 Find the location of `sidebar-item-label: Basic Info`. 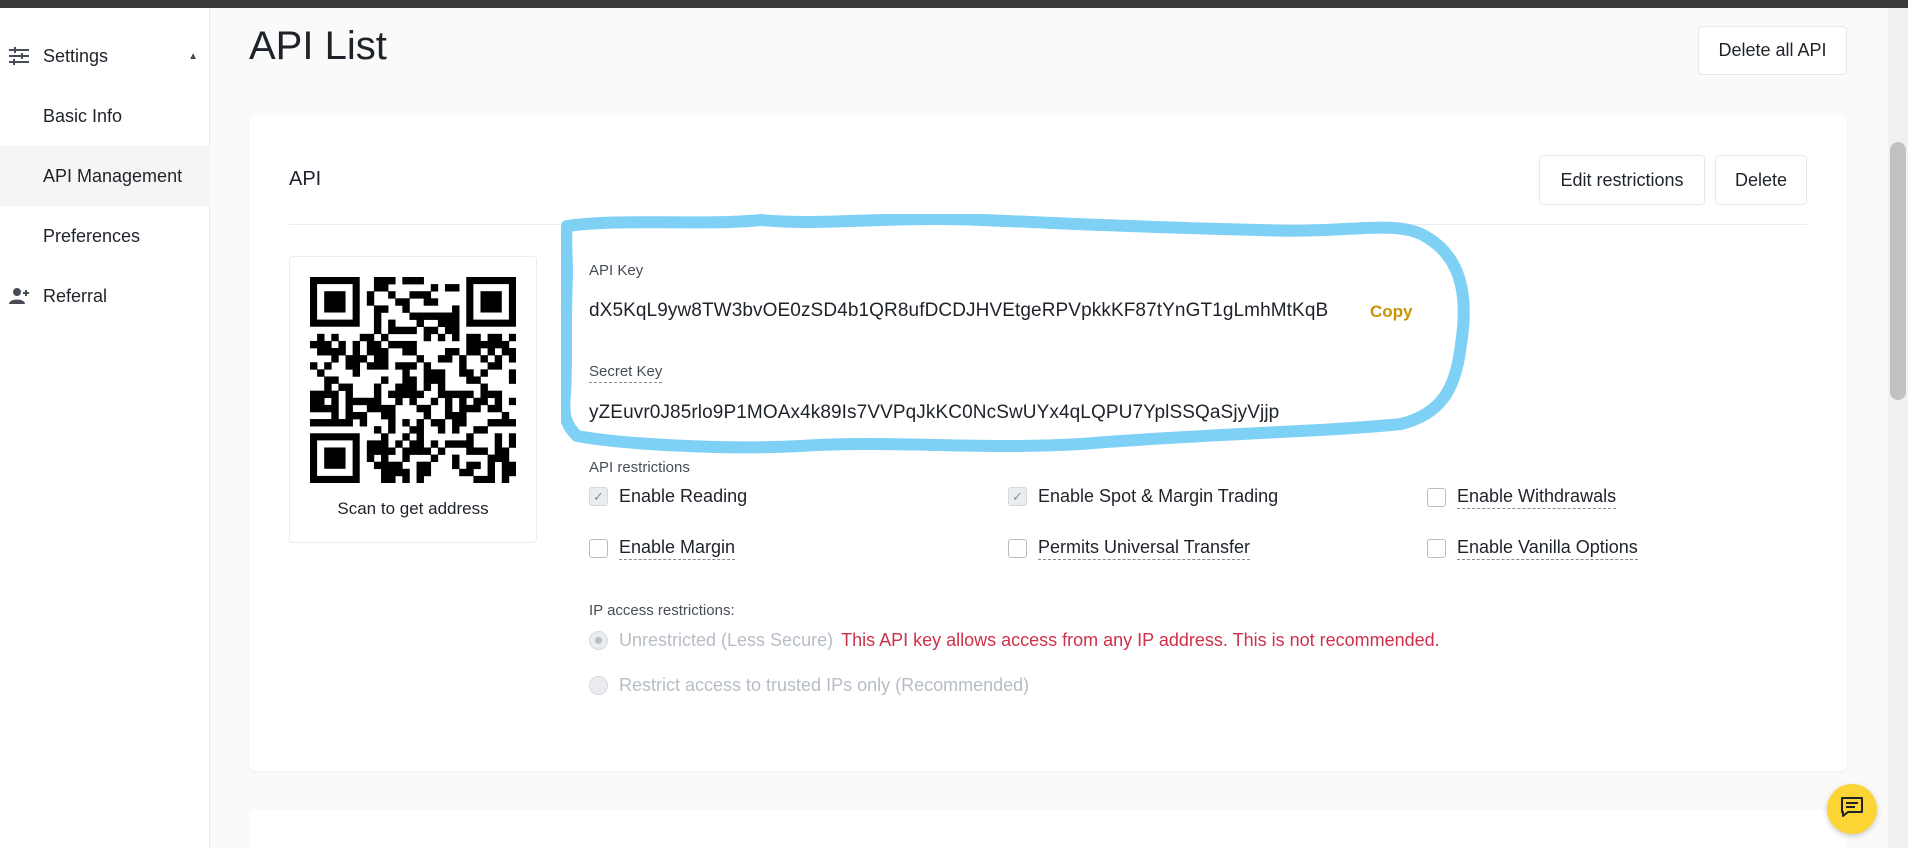

sidebar-item-label: Basic Info is located at coordinates (83, 115).